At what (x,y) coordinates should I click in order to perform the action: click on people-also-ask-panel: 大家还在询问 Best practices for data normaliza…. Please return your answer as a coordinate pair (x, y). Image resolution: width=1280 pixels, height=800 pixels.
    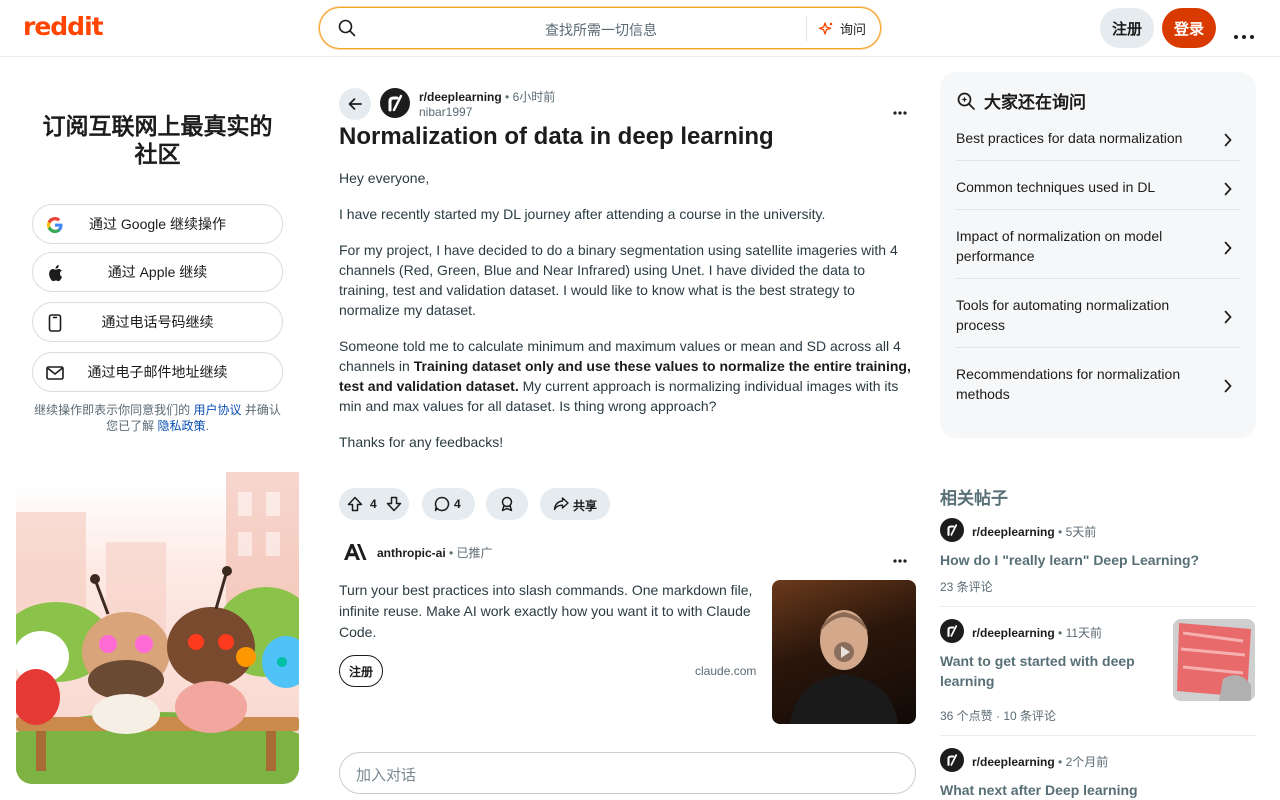
    Looking at the image, I should click on (1098, 255).